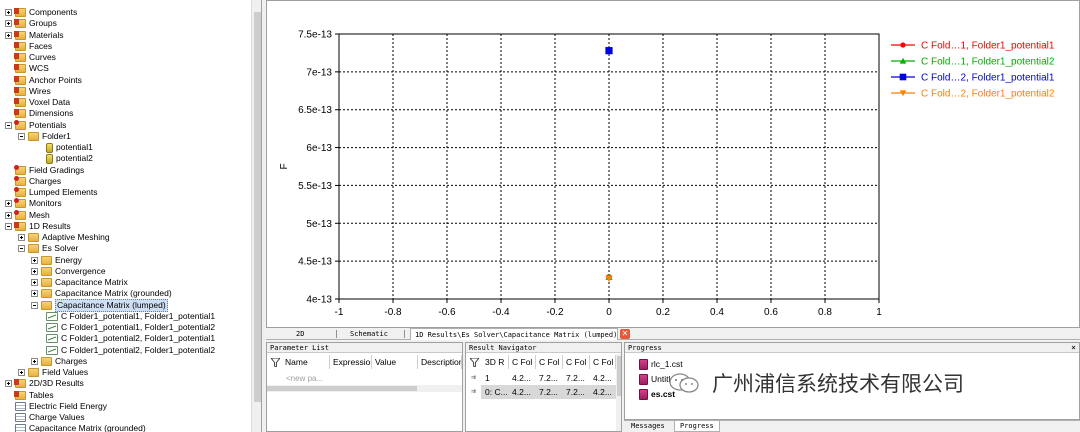 Image resolution: width=1080 pixels, height=432 pixels. I want to click on tree-item: Field Gradings, so click(44, 170).